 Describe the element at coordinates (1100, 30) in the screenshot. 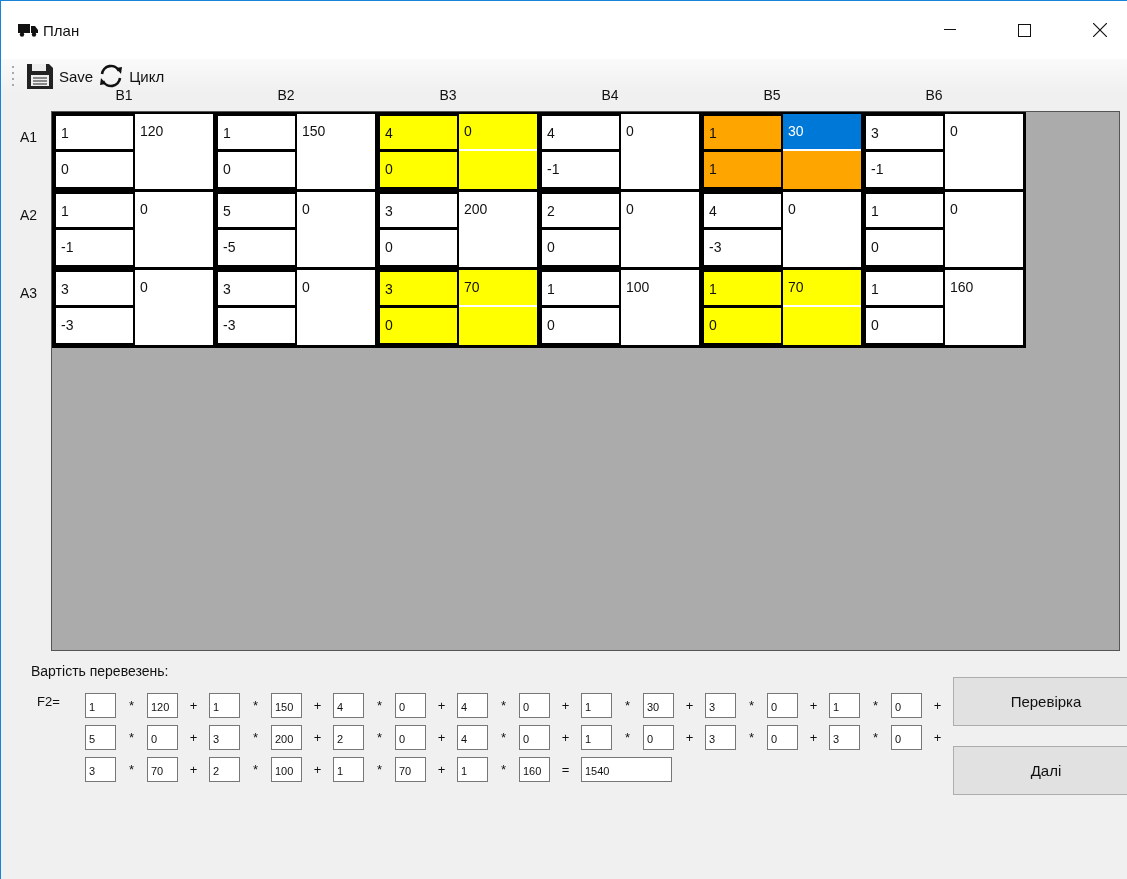

I see `close-icon` at that location.